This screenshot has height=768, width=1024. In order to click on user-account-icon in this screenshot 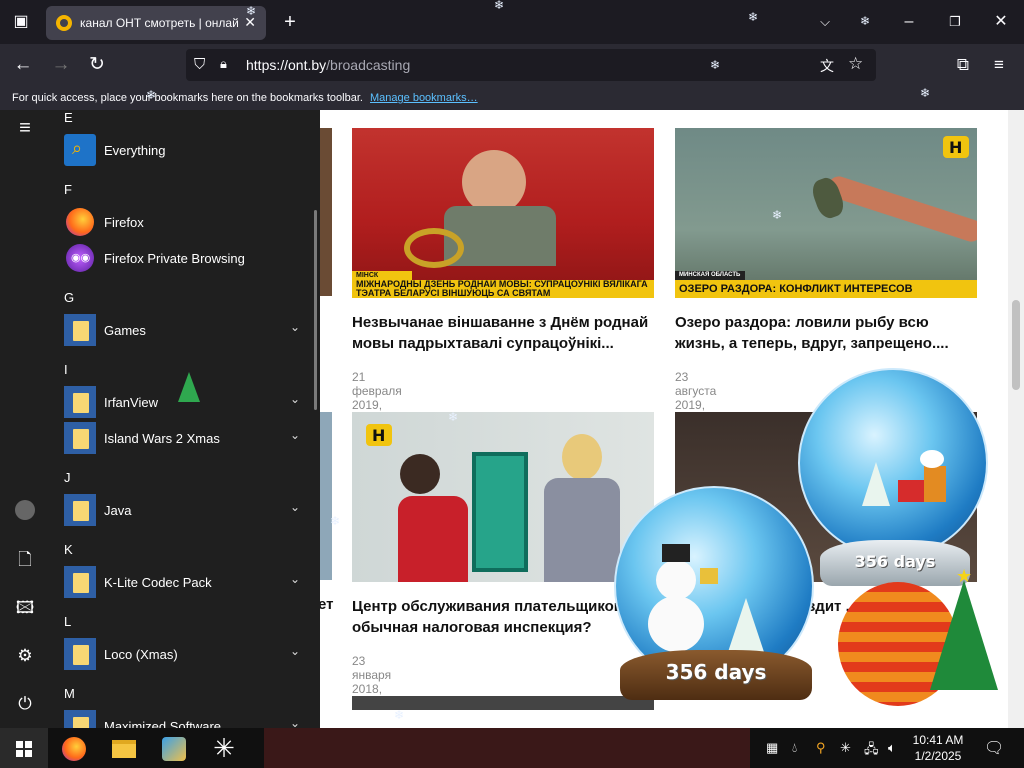, I will do `click(25, 512)`.